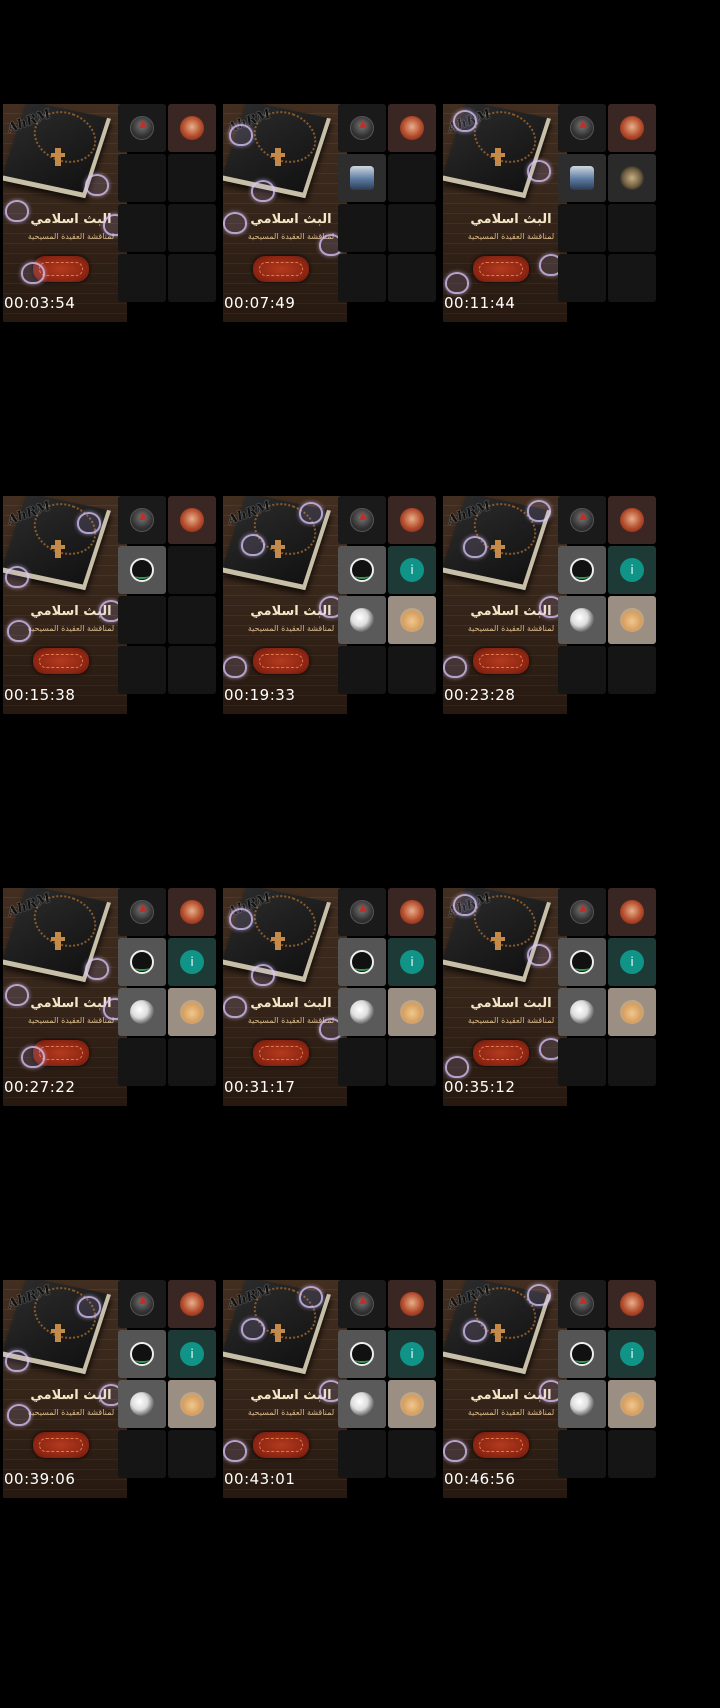  I want to click on frame-timestamp: 00:03:54, so click(40, 303).